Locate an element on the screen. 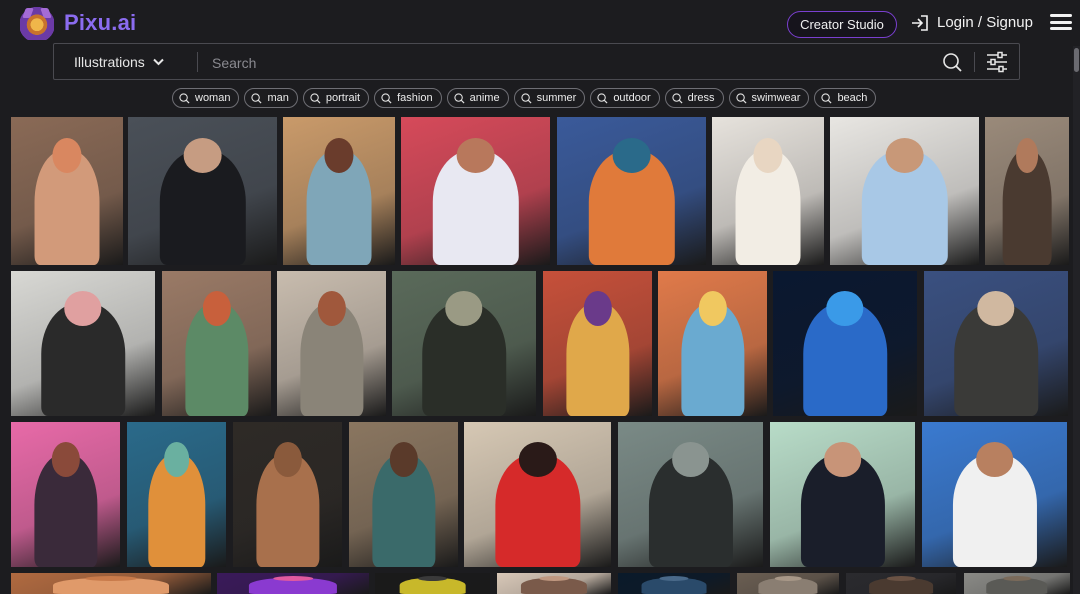 The width and height of the screenshot is (1080, 594). tag-label: summer is located at coordinates (556, 98).